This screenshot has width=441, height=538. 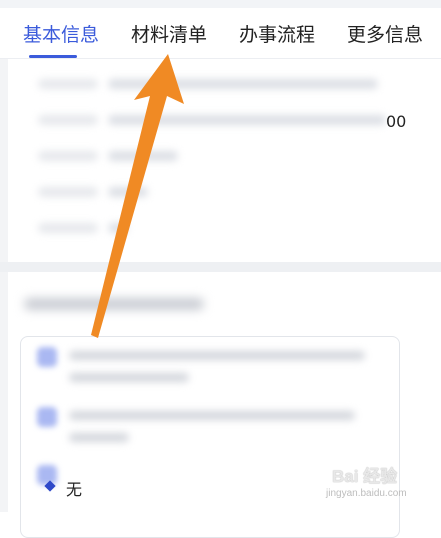 I want to click on arrow-shape, so click(x=137, y=196).